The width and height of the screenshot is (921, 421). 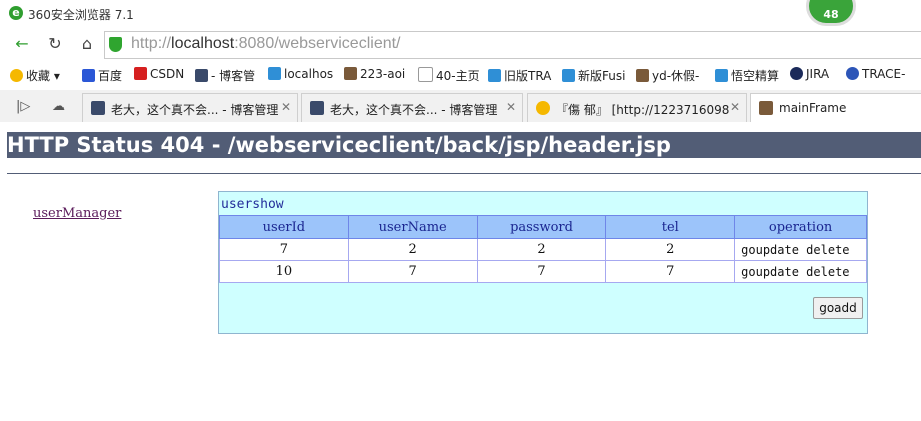 I want to click on divider, so click(x=464, y=173).